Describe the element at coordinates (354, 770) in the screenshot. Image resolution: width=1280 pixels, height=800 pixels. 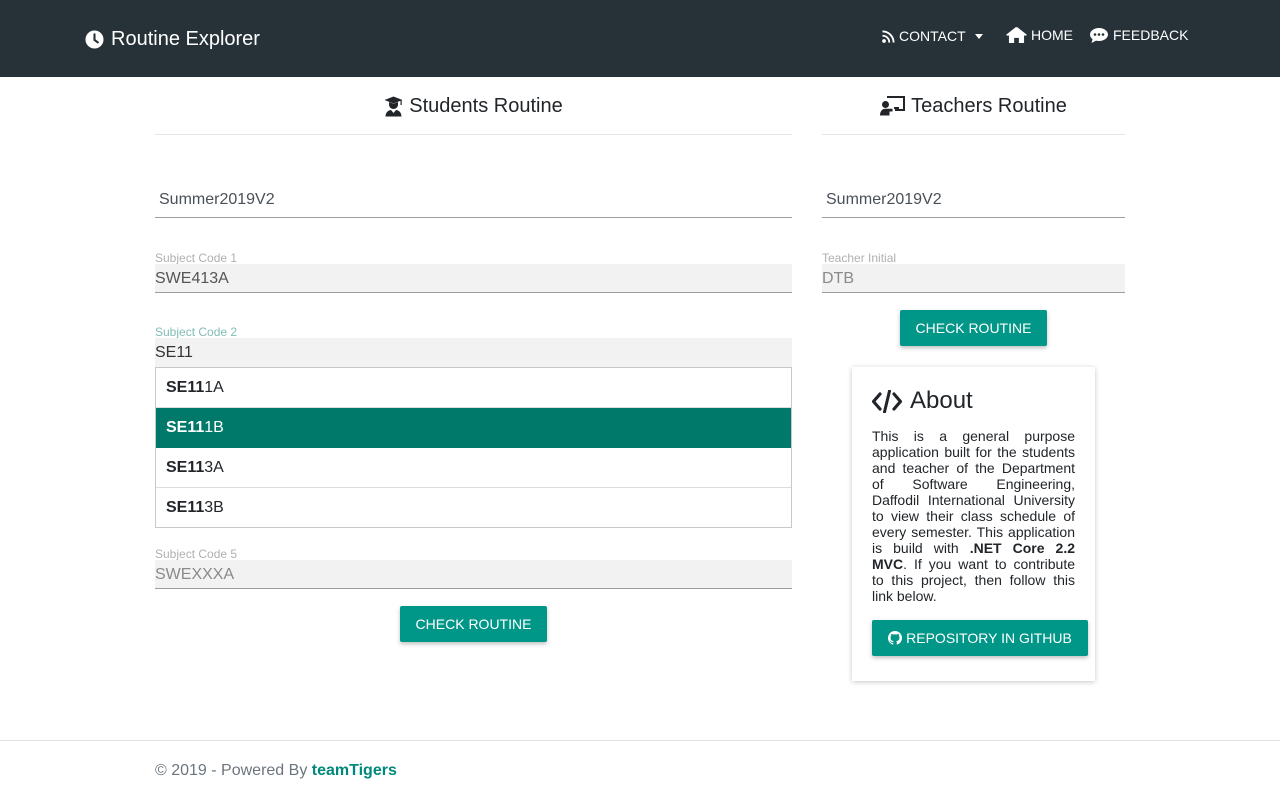
I see `footer-brand-link: teamTigers` at that location.